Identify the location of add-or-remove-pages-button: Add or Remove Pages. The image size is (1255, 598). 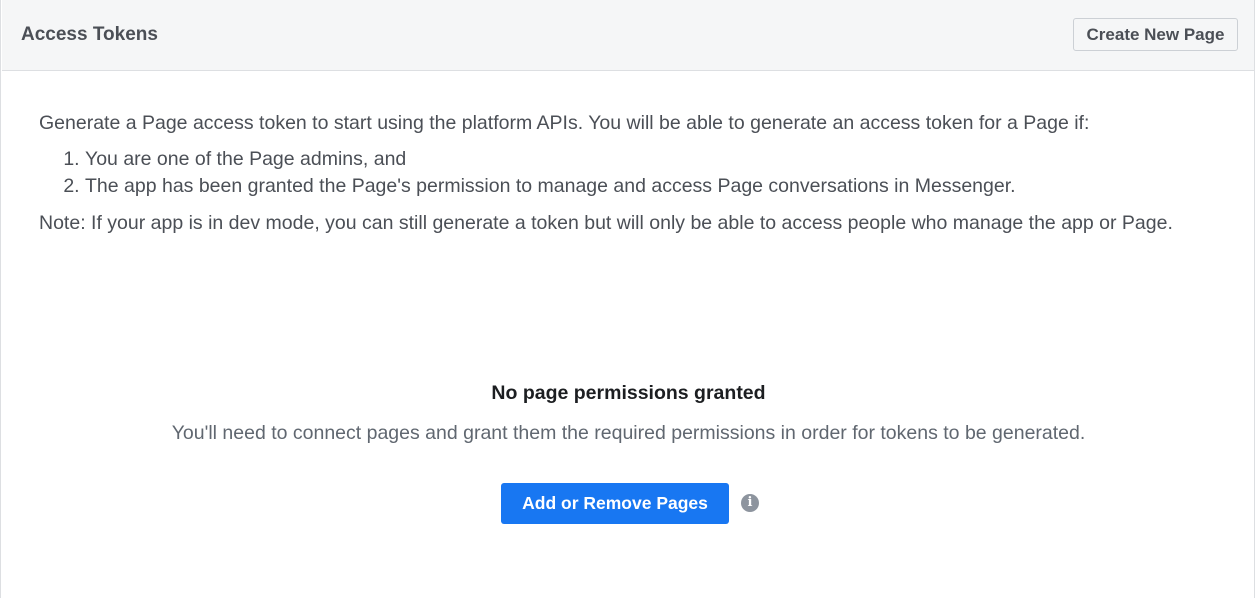
(615, 503).